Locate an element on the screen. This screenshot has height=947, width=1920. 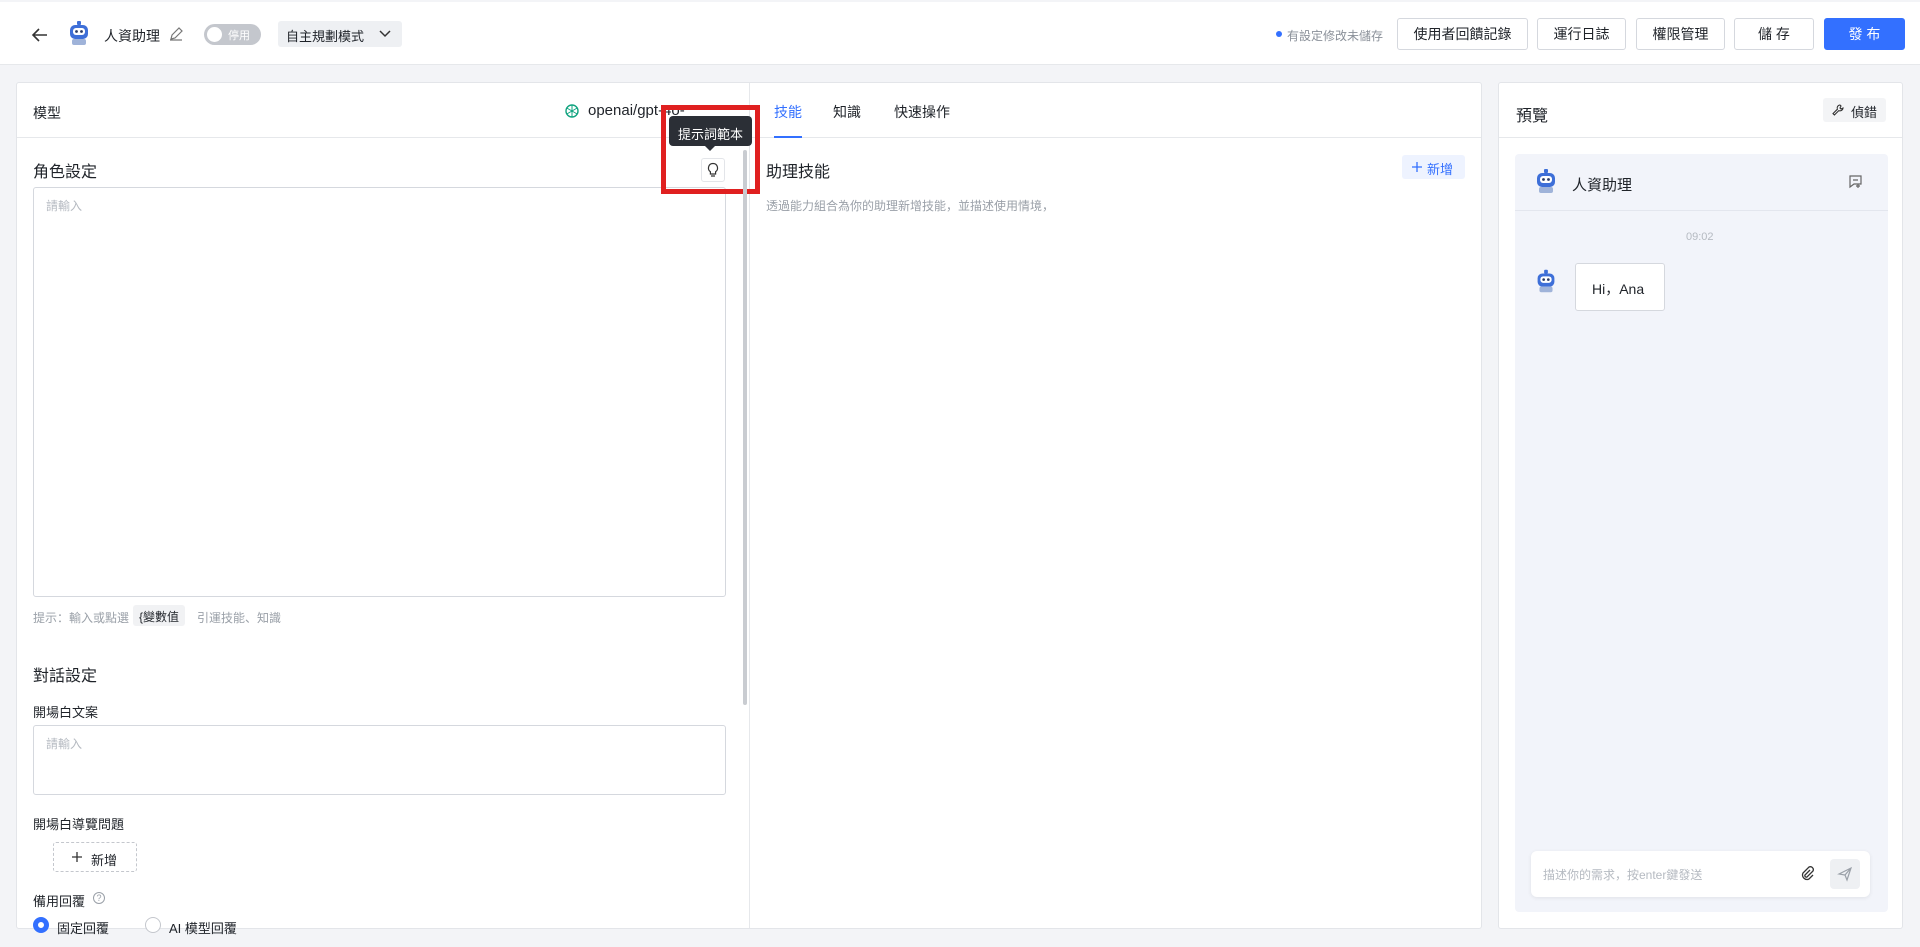
preview-title: 預覽 is located at coordinates (1532, 116).